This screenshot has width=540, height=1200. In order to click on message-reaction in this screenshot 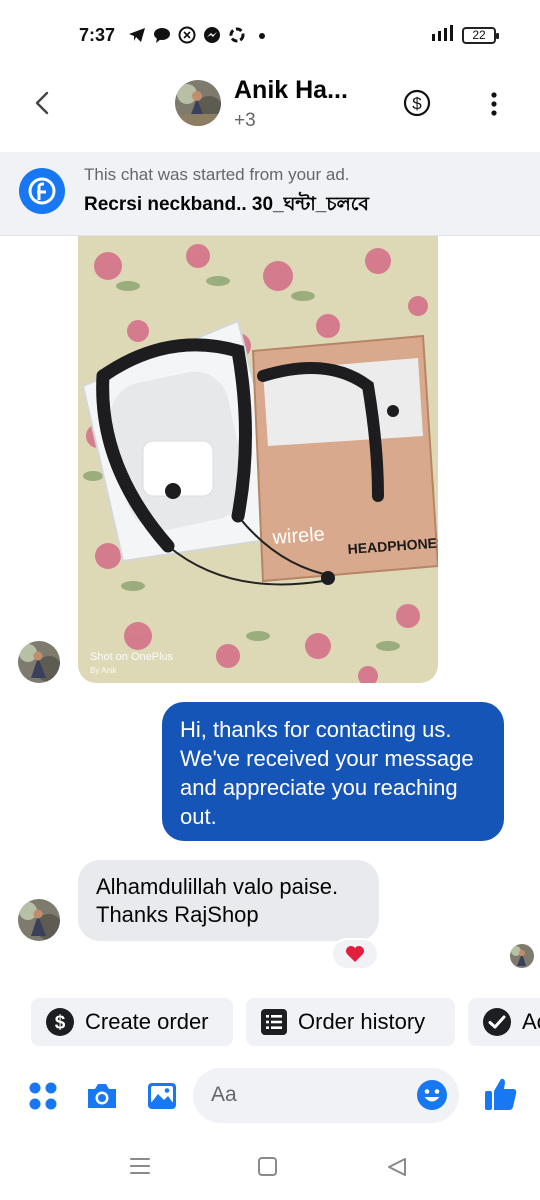, I will do `click(355, 954)`.